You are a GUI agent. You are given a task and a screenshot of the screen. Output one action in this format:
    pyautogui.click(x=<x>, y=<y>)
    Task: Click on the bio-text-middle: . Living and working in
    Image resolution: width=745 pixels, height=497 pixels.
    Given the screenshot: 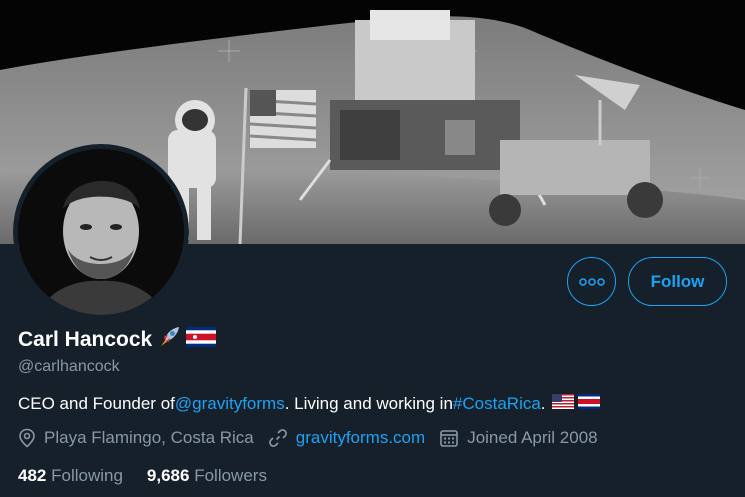 What is the action you would take?
    pyautogui.click(x=368, y=403)
    